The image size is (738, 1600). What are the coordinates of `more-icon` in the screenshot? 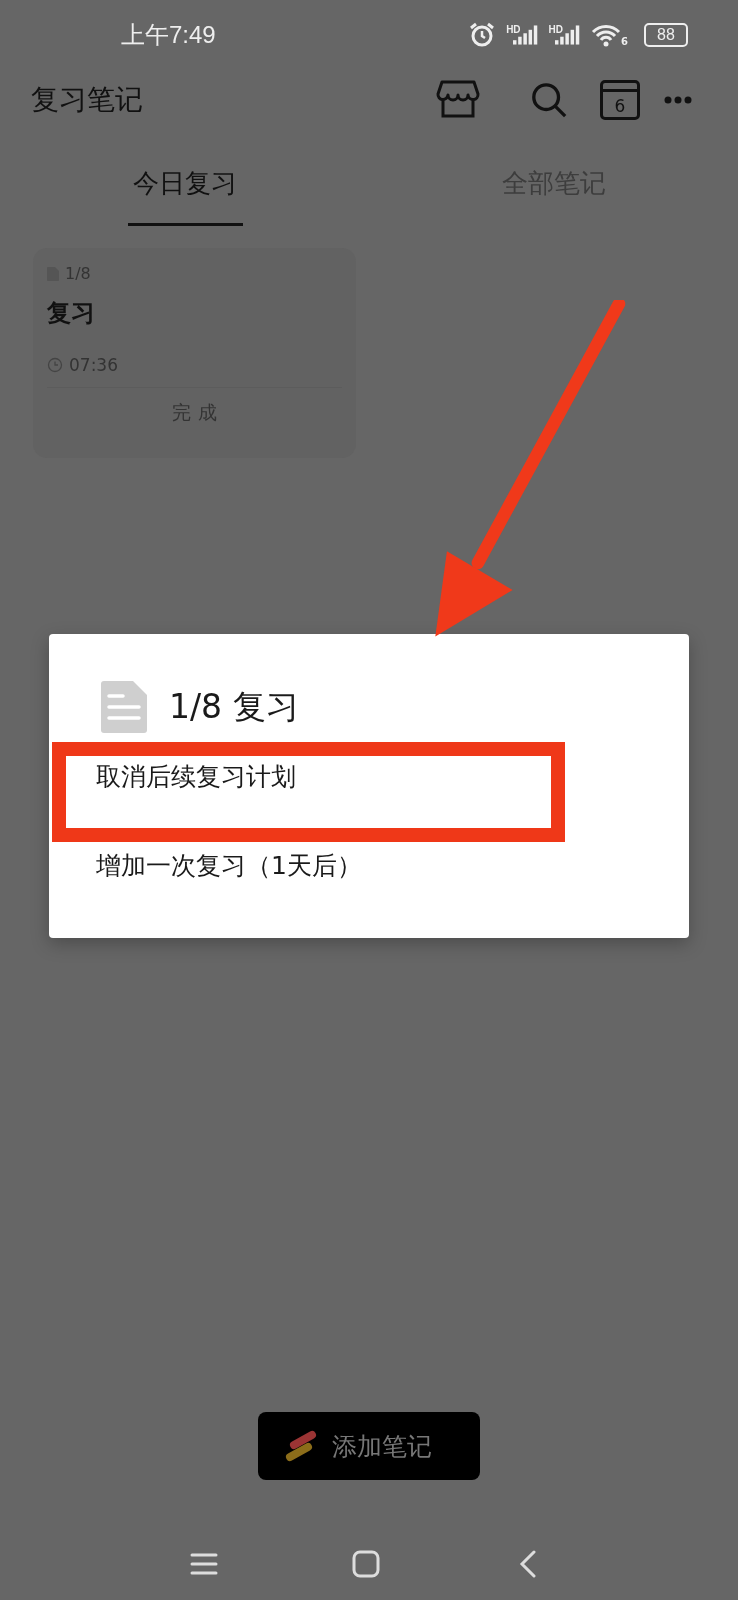 It's located at (678, 100).